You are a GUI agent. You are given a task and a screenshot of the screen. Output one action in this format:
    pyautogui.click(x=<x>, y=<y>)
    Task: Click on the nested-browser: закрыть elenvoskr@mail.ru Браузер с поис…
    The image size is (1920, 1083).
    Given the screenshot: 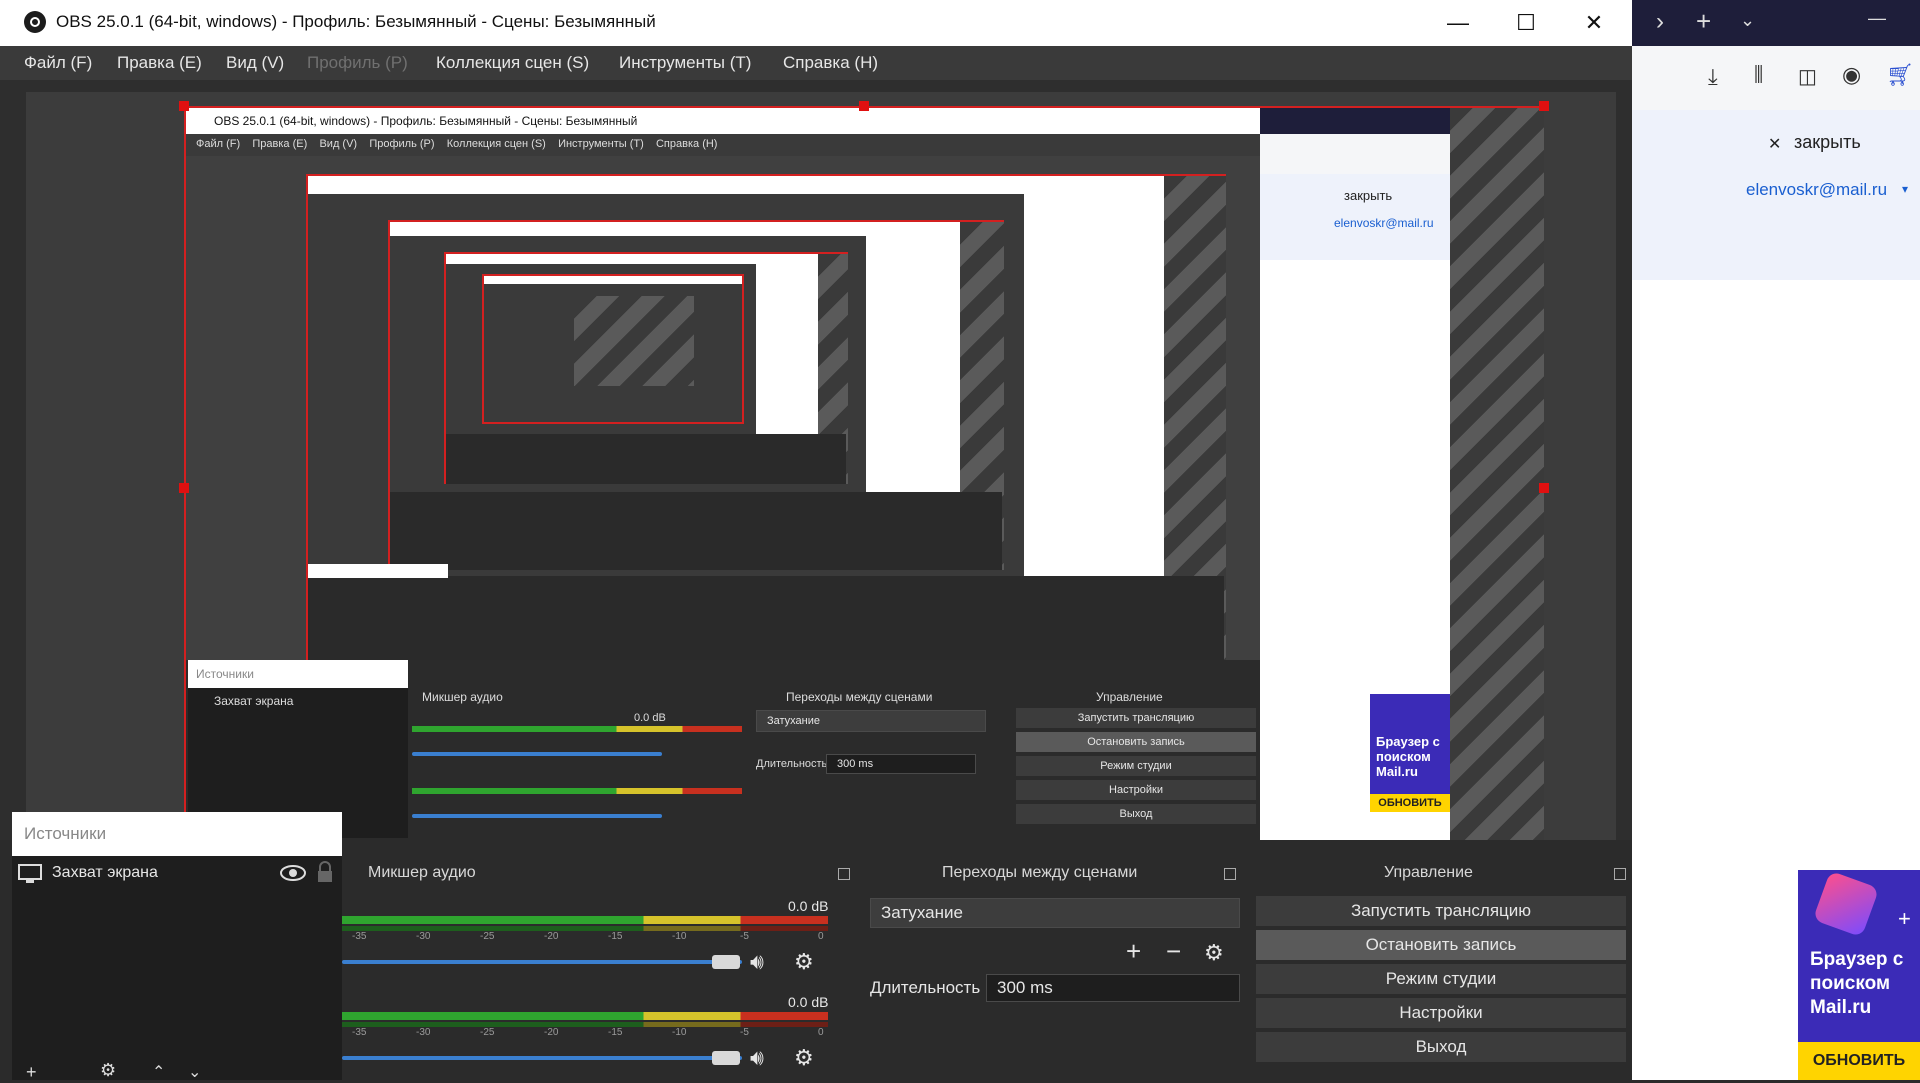 What is the action you would take?
    pyautogui.click(x=1355, y=474)
    